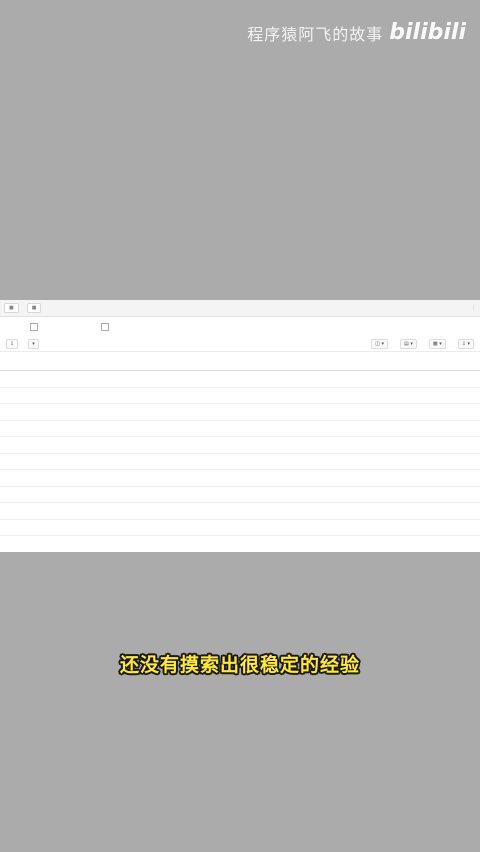 The height and width of the screenshot is (852, 480). What do you see at coordinates (33, 344) in the screenshot?
I see `dropdown-icon: ▾` at bounding box center [33, 344].